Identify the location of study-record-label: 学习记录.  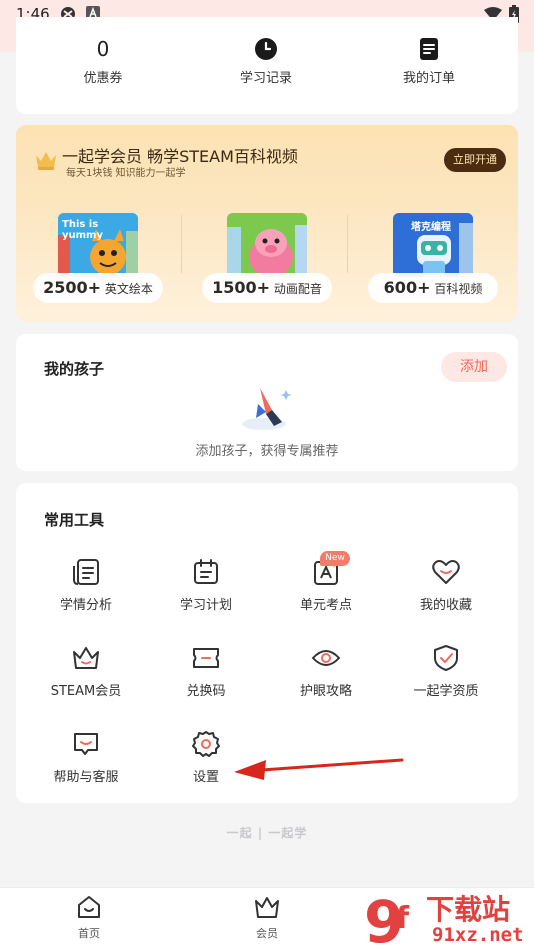
(265, 78).